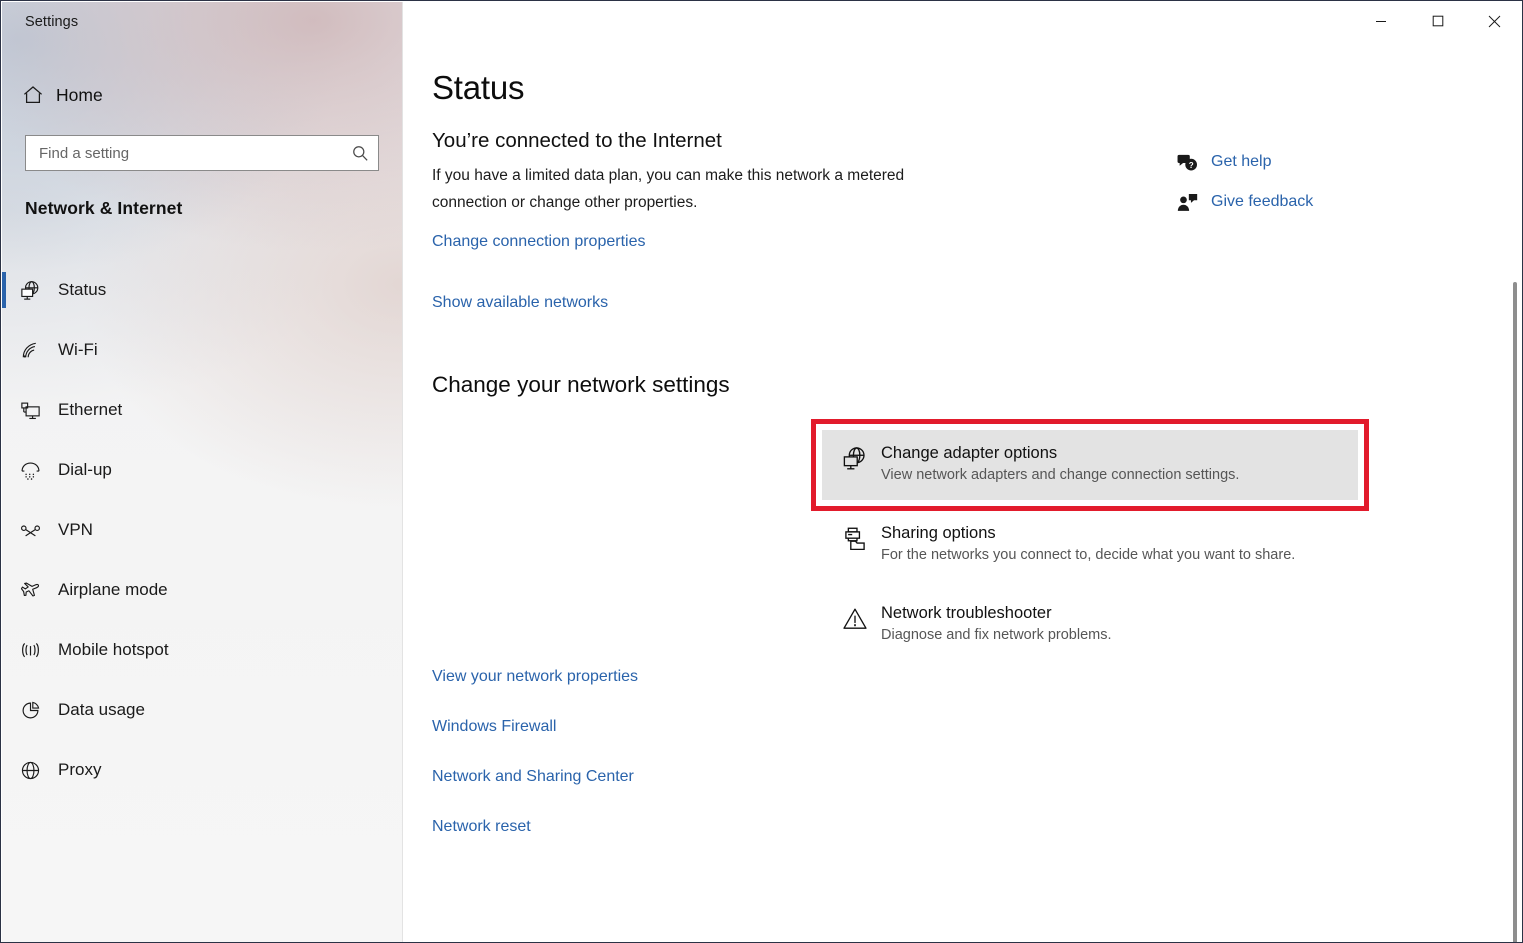 This screenshot has width=1523, height=943. I want to click on link-show-available-networks: Show available networks, so click(520, 303).